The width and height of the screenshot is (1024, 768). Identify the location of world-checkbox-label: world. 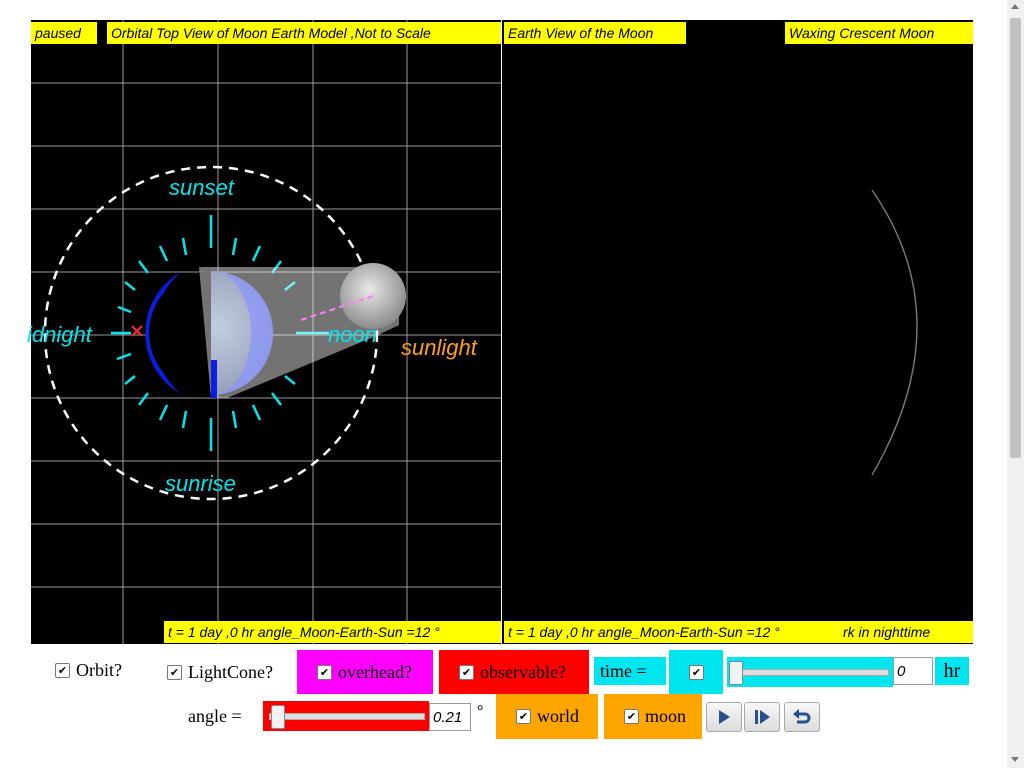
(558, 716).